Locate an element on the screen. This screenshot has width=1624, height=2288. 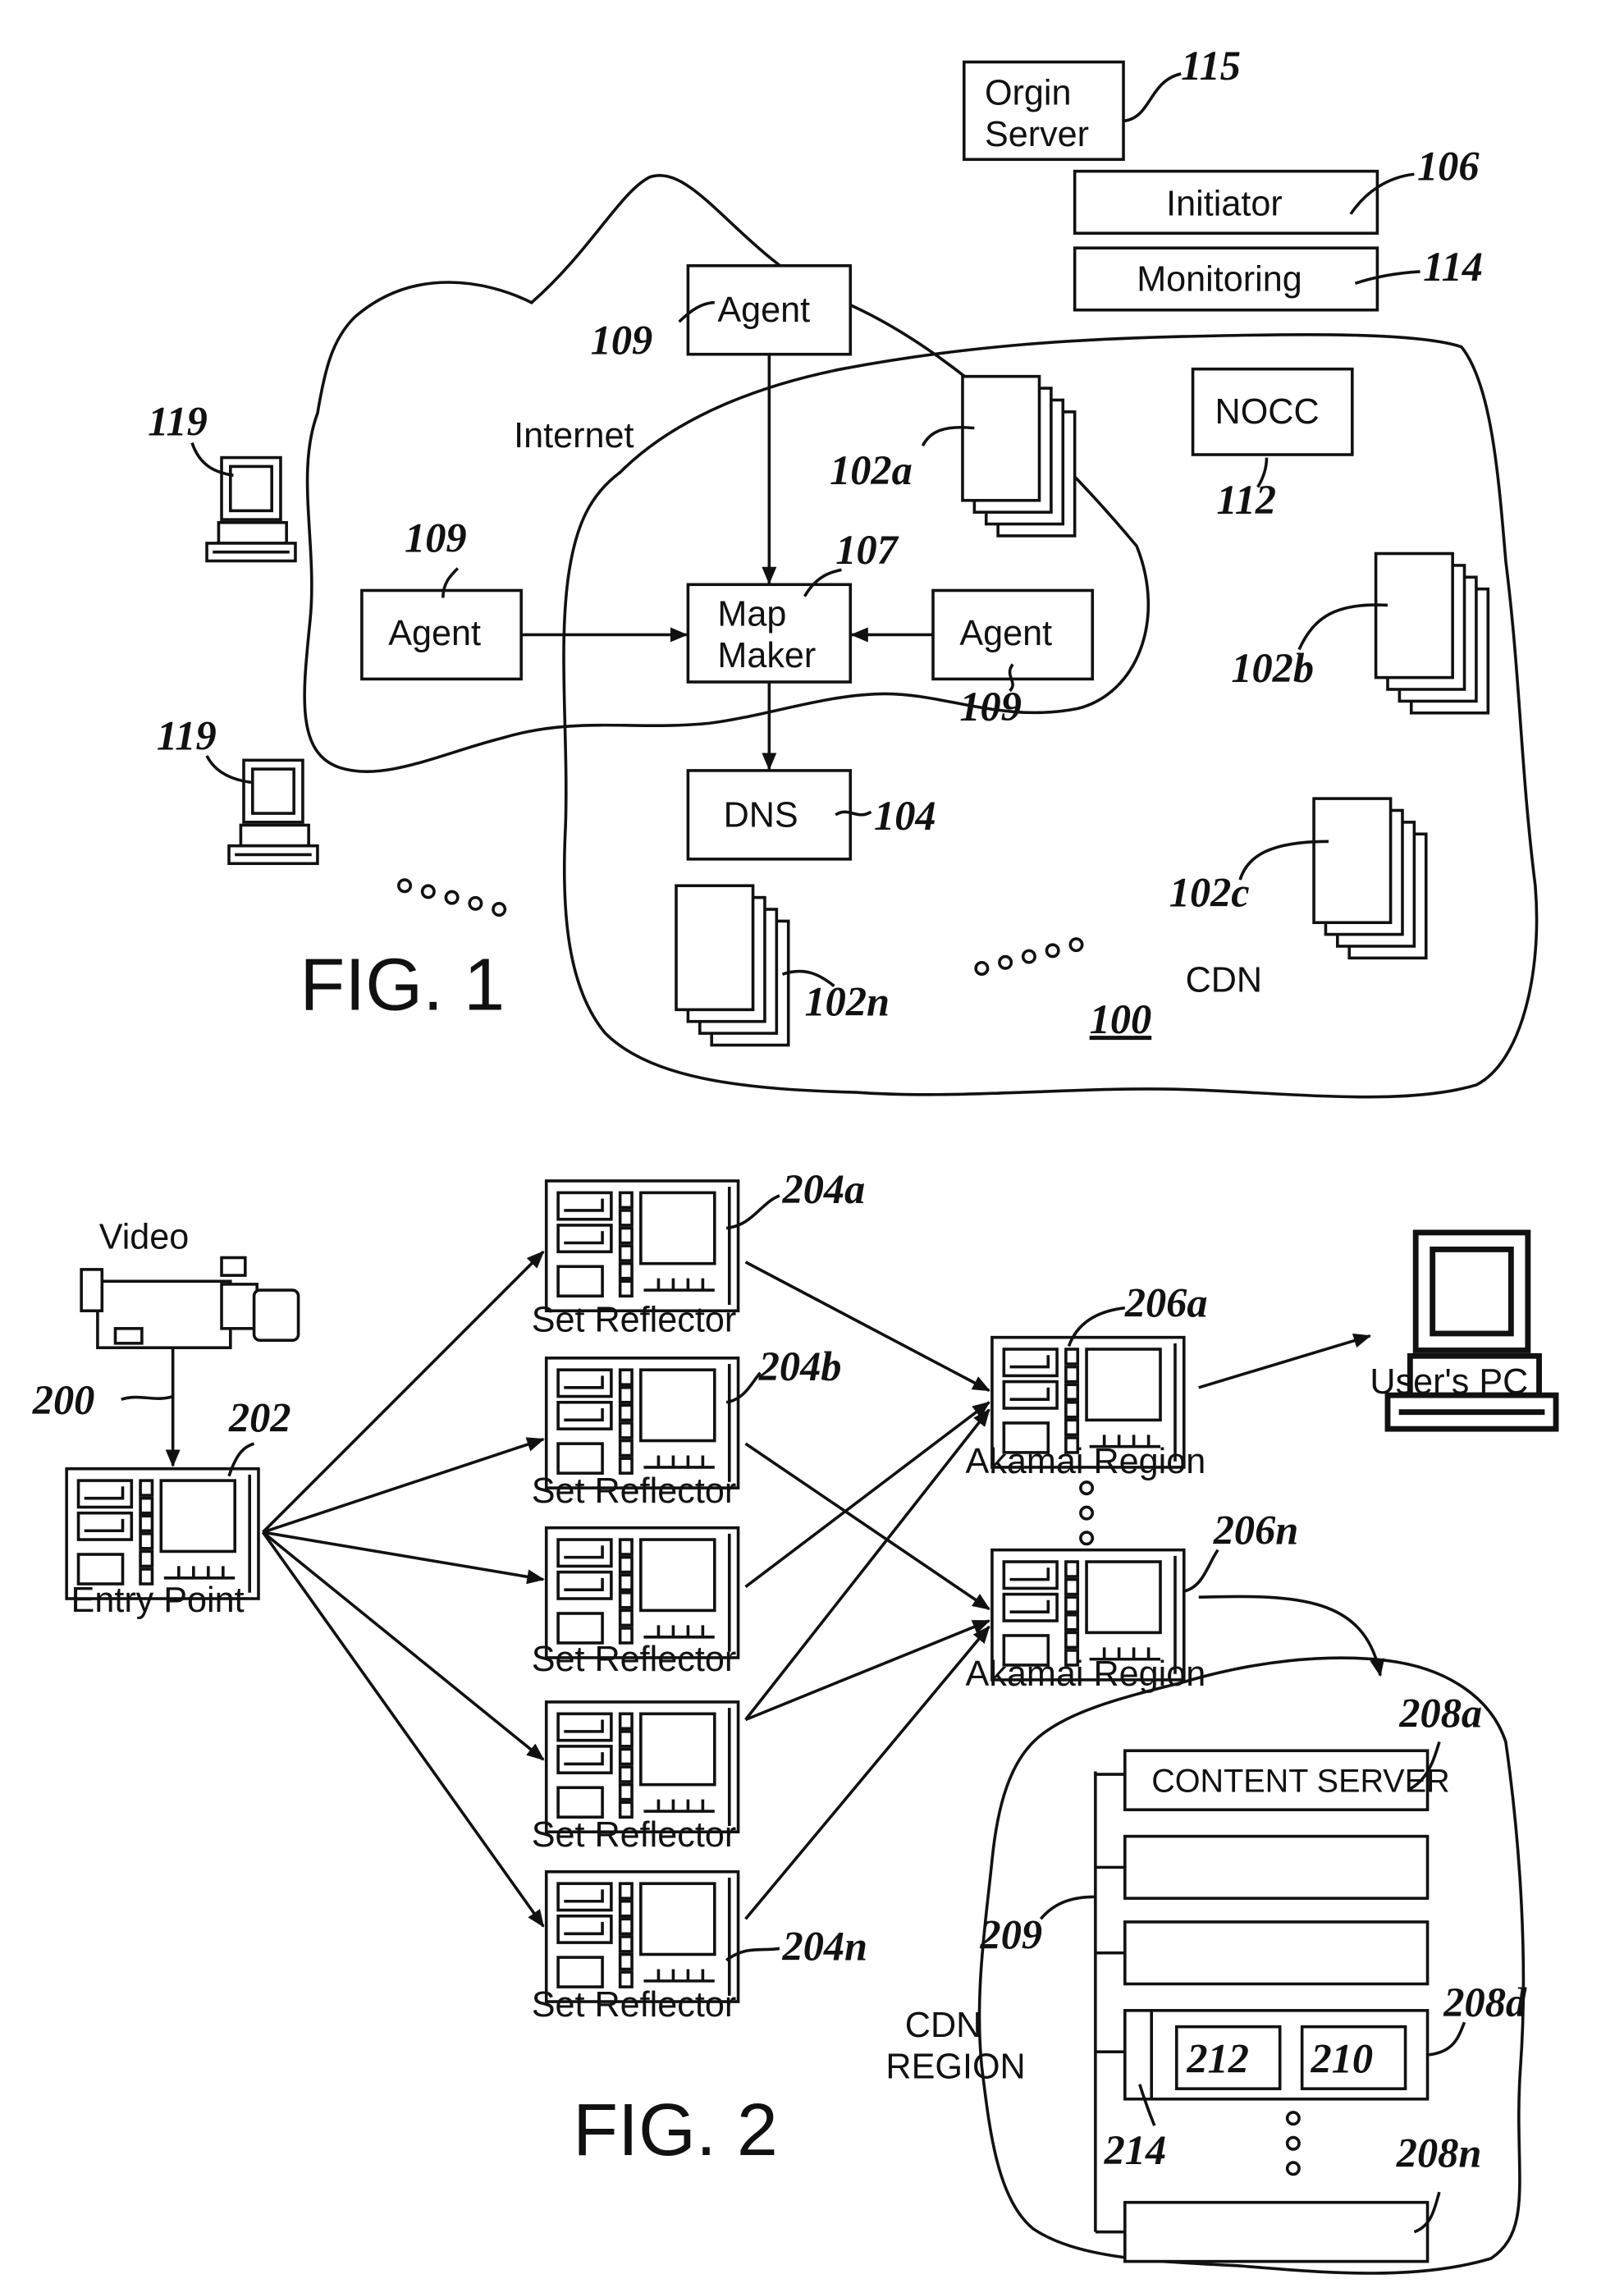
server-stack-102n is located at coordinates (732, 965).